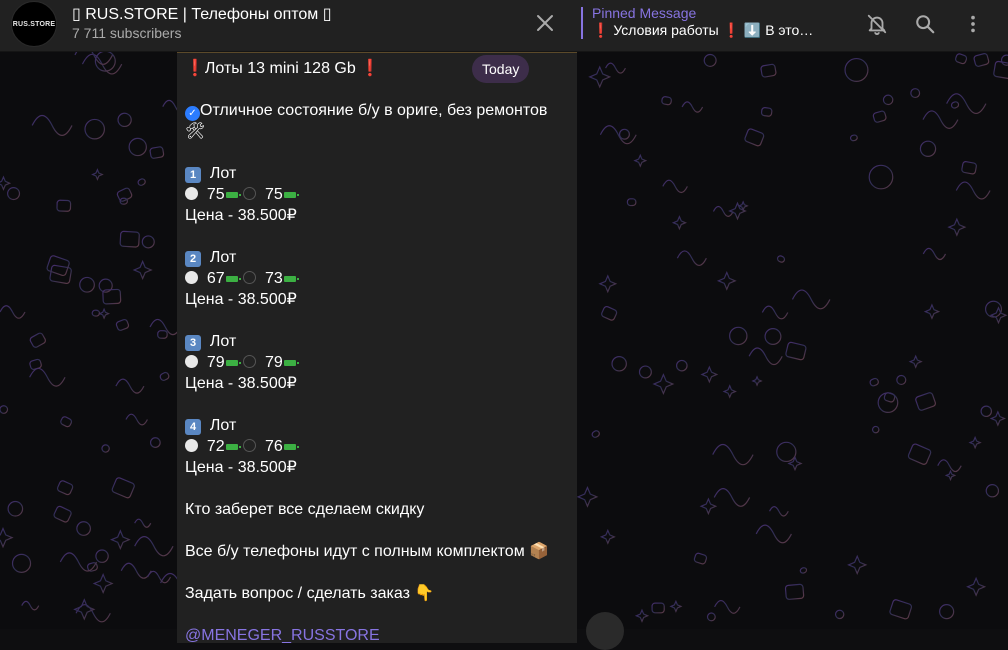 Image resolution: width=1008 pixels, height=650 pixels. What do you see at coordinates (375, 593) in the screenshot?
I see `ask-line: Задать вопрос / сделать заказ 👇` at bounding box center [375, 593].